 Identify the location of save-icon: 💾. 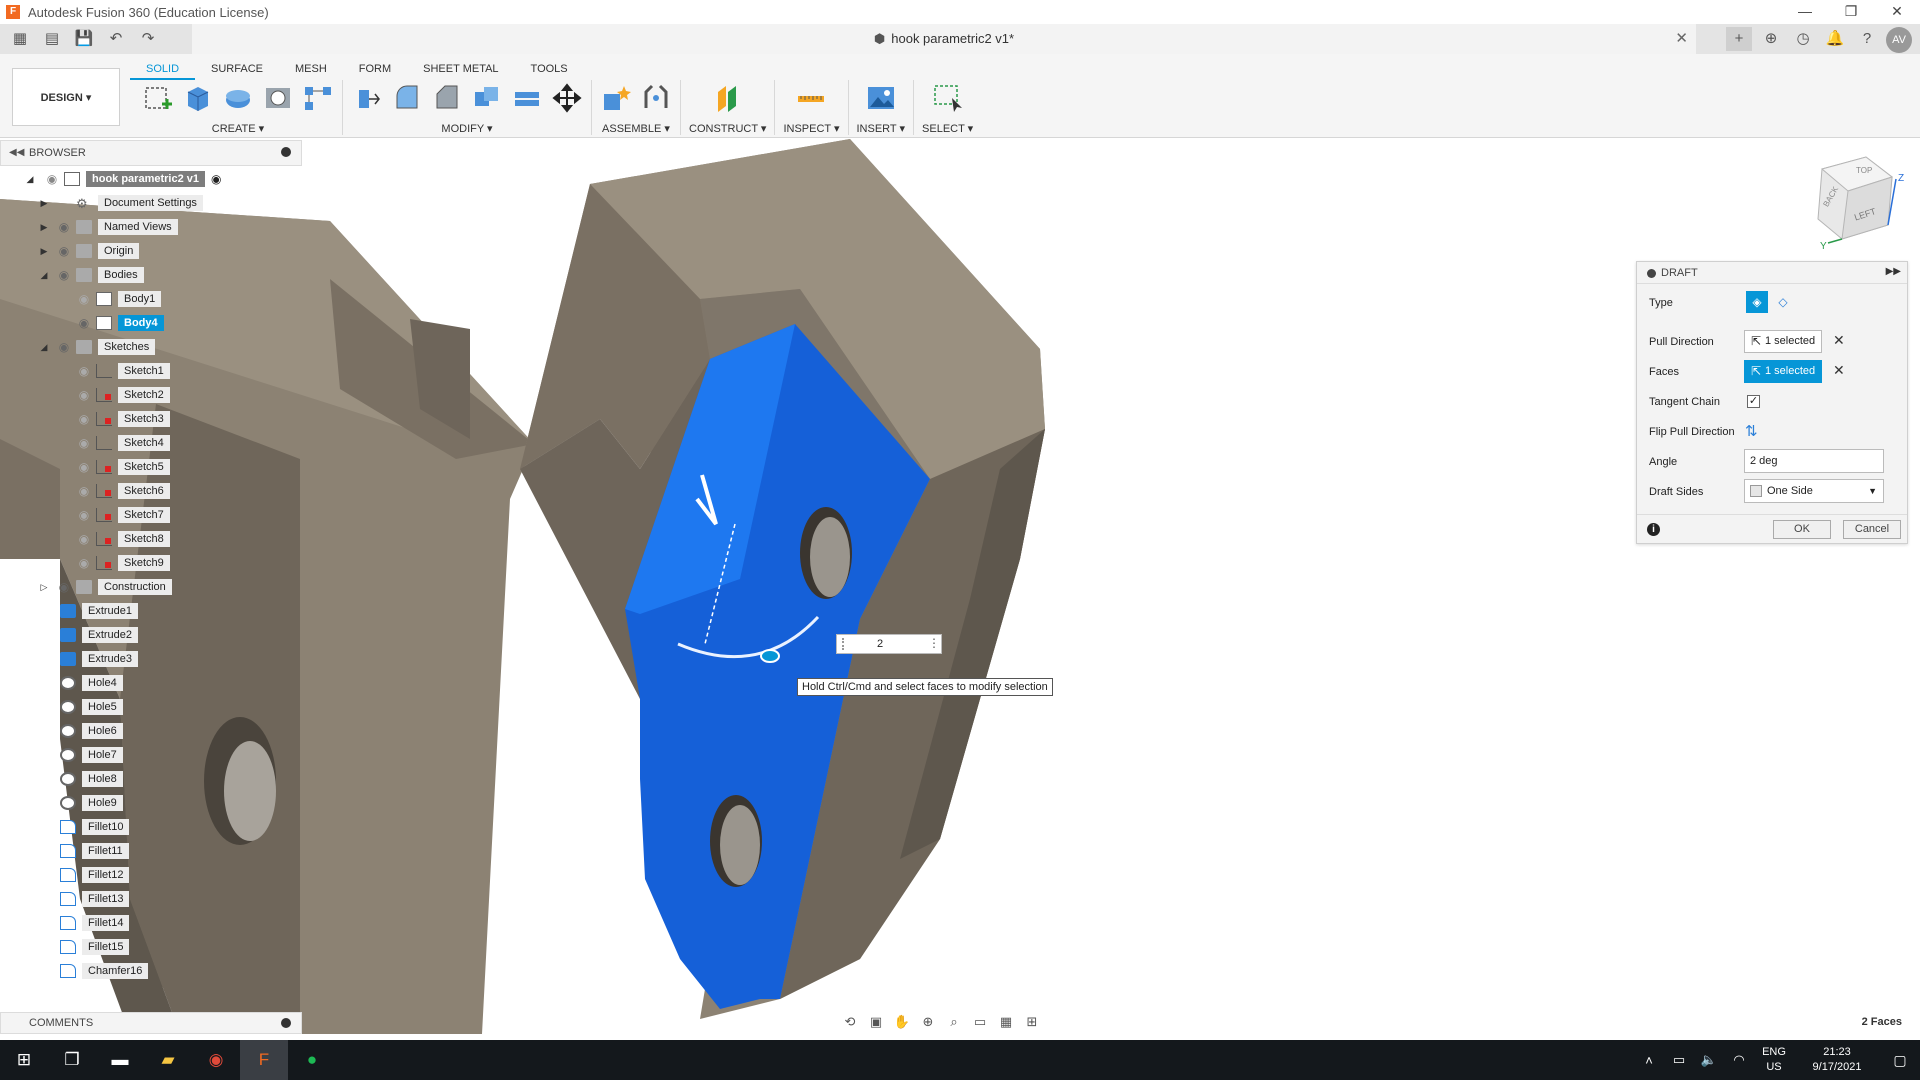
(84, 39).